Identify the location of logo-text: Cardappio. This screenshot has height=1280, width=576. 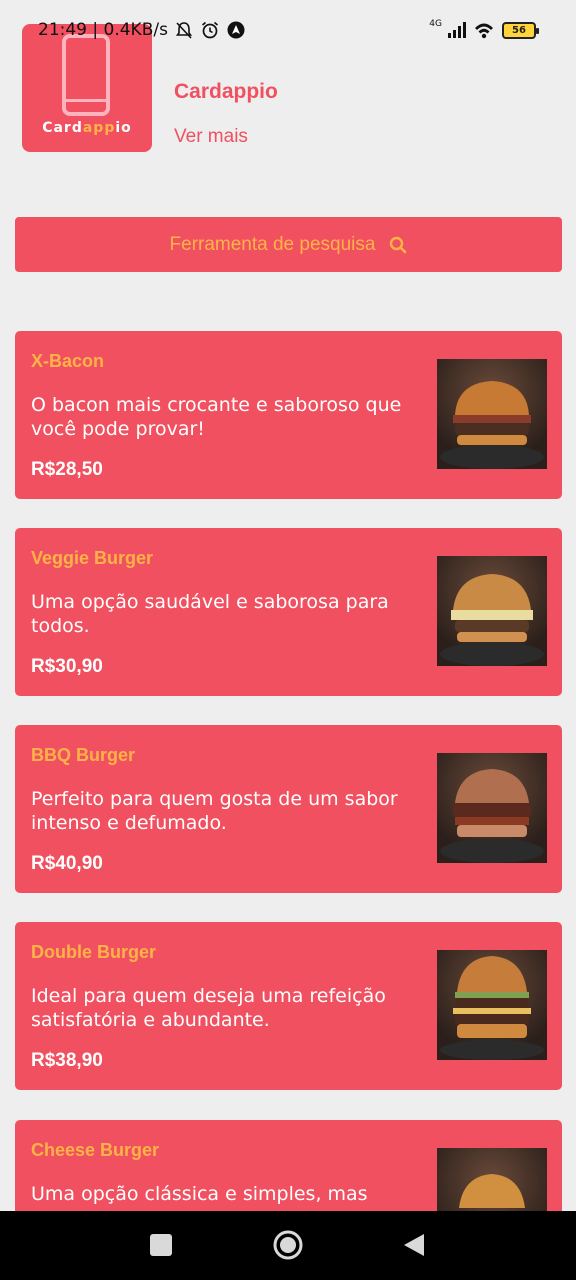
(87, 128).